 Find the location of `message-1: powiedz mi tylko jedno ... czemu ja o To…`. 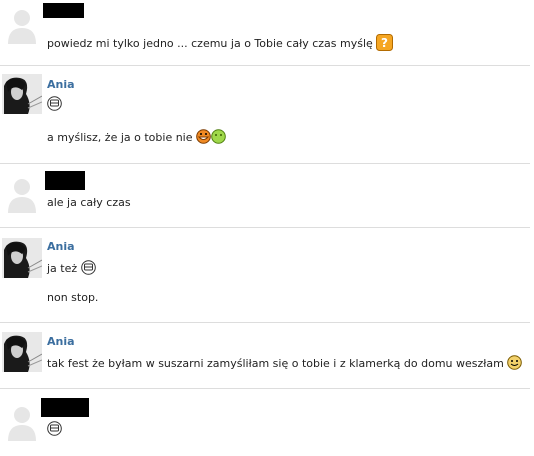

message-1: powiedz mi tylko jedno ... czemu ja o To… is located at coordinates (265, 32).